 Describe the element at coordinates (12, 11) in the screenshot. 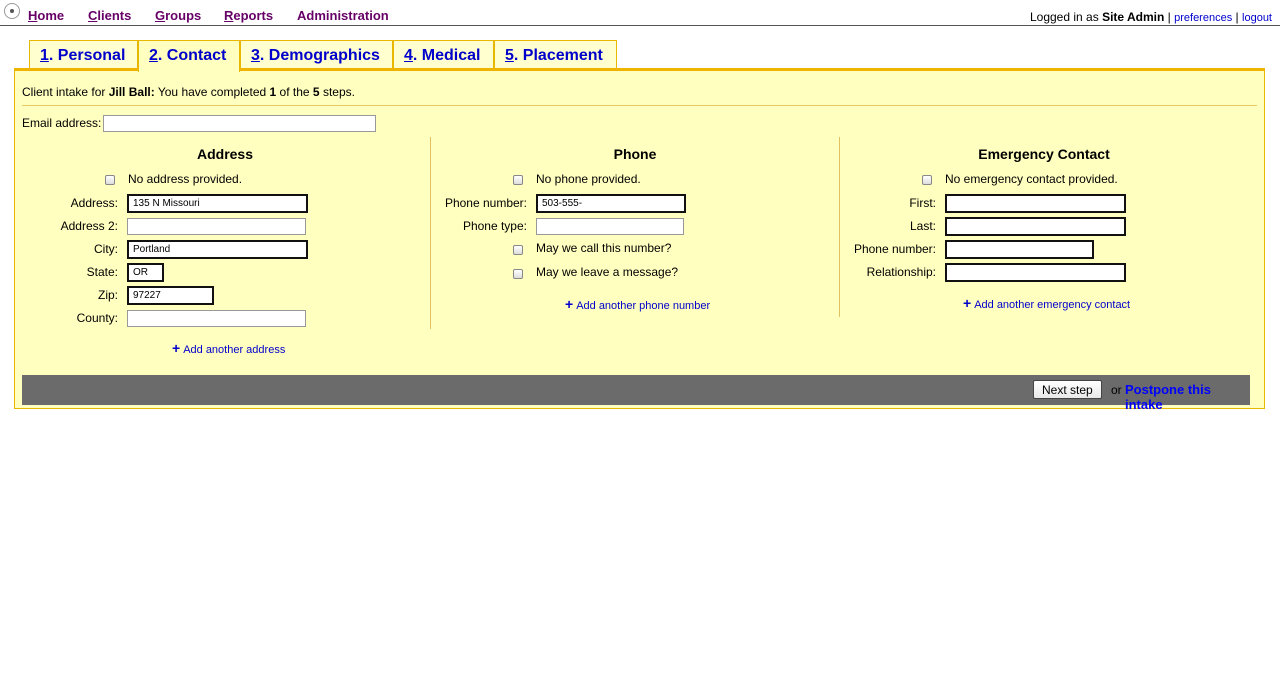

I see `app-logo-icon` at that location.